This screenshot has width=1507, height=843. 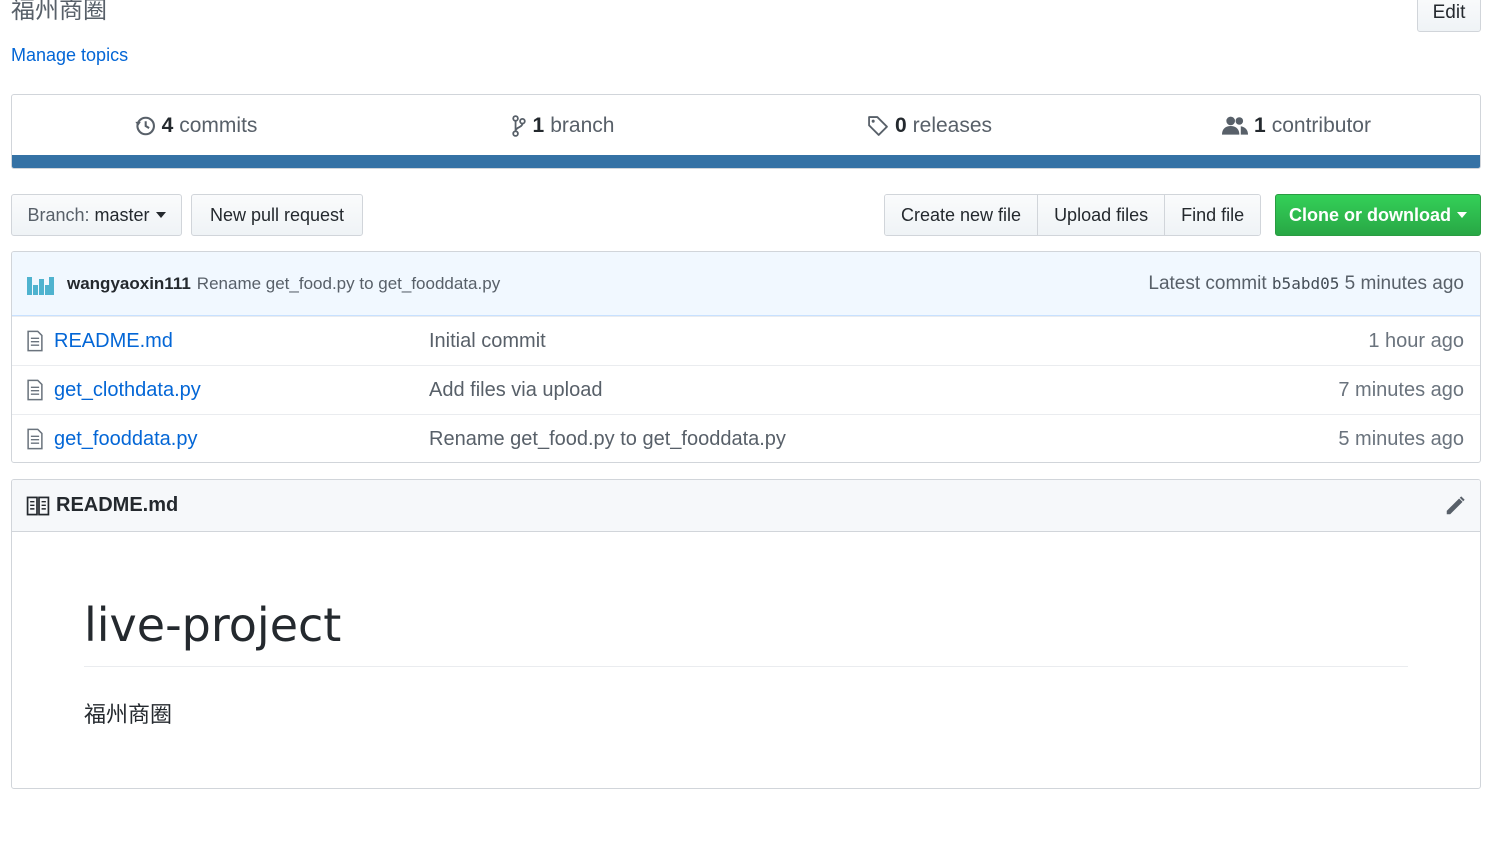 What do you see at coordinates (241, 390) in the screenshot?
I see `file-name-link: get_clothdata.py` at bounding box center [241, 390].